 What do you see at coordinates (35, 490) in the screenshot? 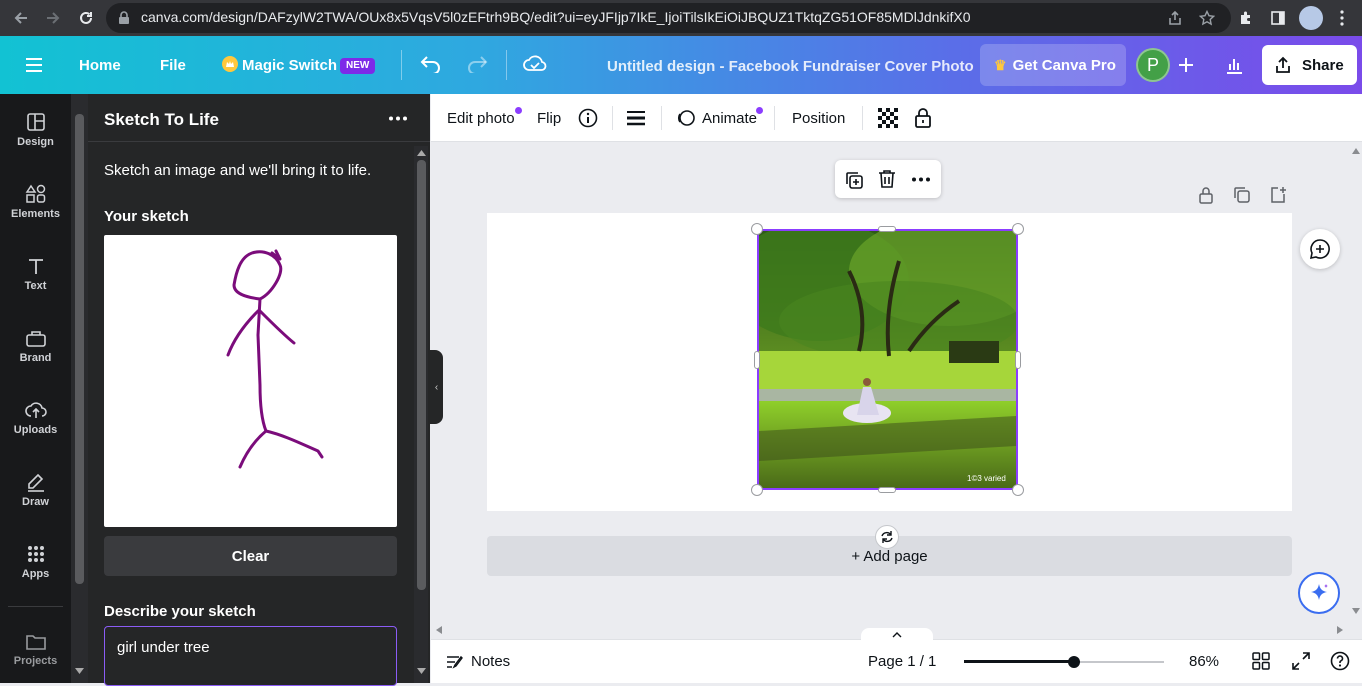
I see `nav-draw: Draw` at bounding box center [35, 490].